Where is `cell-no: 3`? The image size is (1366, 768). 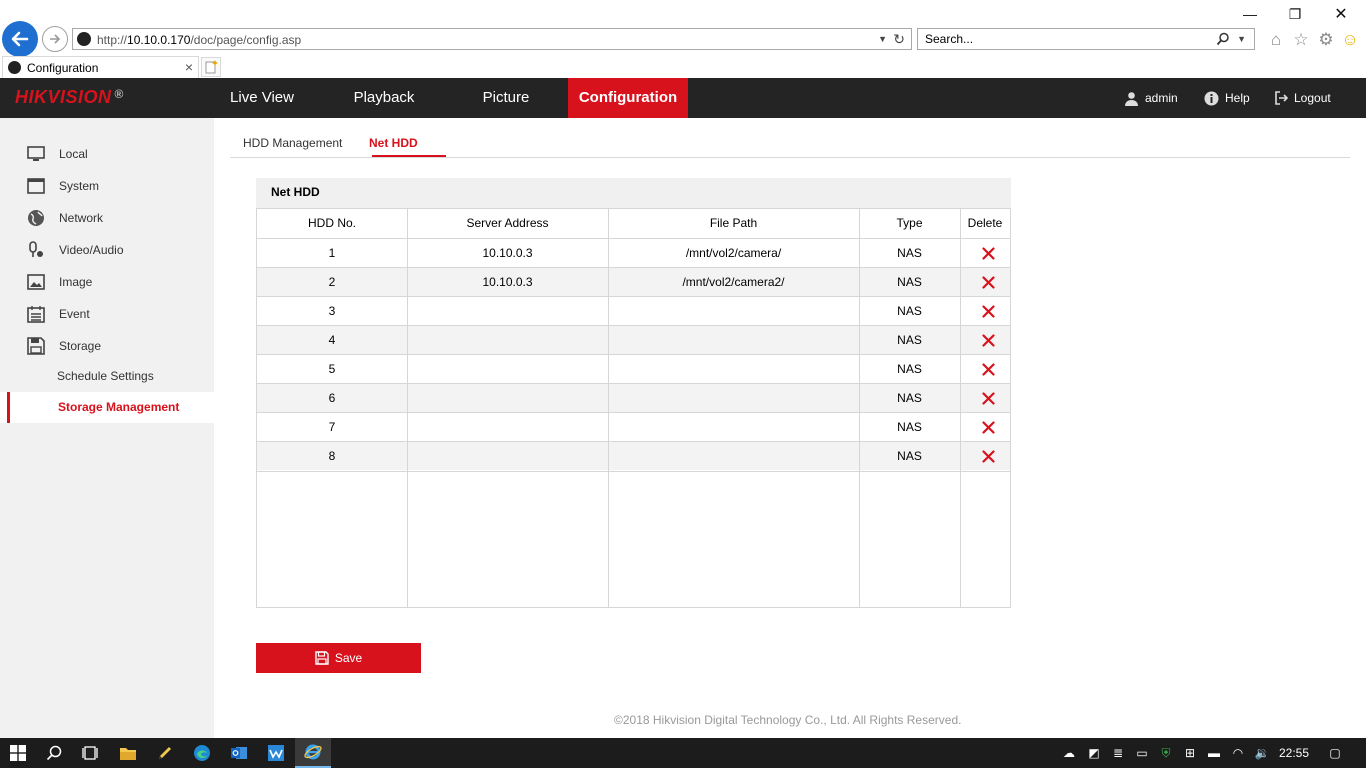 cell-no: 3 is located at coordinates (332, 311).